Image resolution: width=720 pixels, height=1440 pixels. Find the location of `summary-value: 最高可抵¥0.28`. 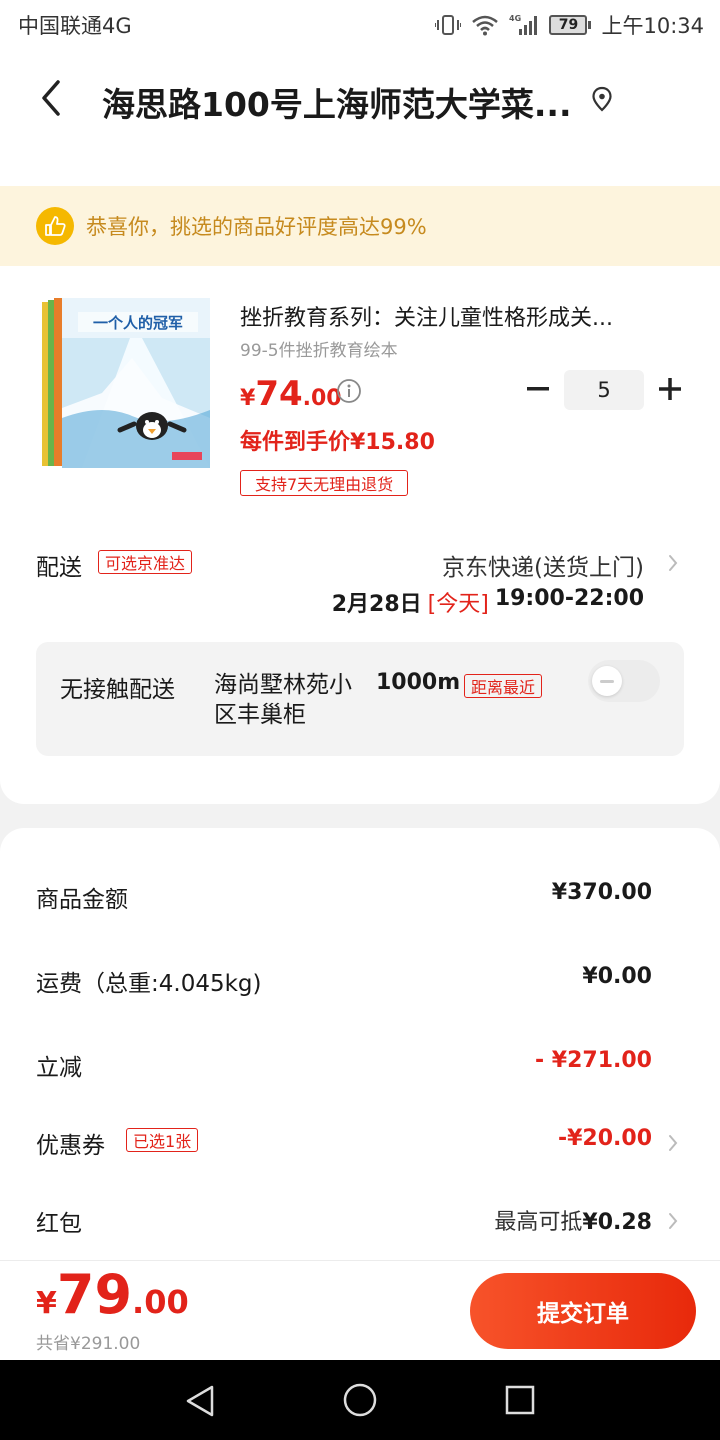

summary-value: 最高可抵¥0.28 is located at coordinates (573, 1220).